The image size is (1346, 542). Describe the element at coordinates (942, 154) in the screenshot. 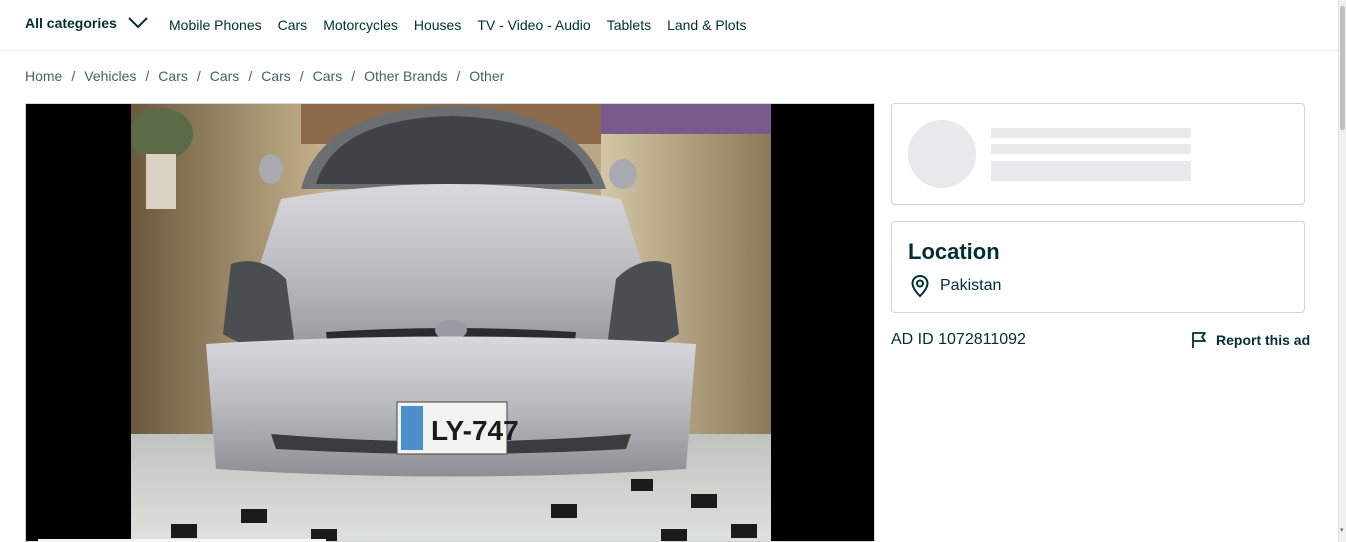

I see `avatar` at that location.